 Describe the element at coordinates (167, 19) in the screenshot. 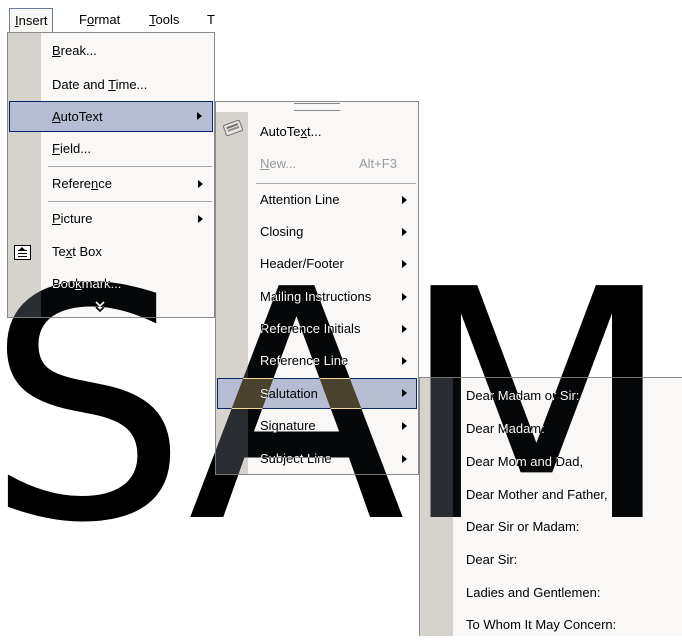

I see `menu-tools-post: ools` at that location.